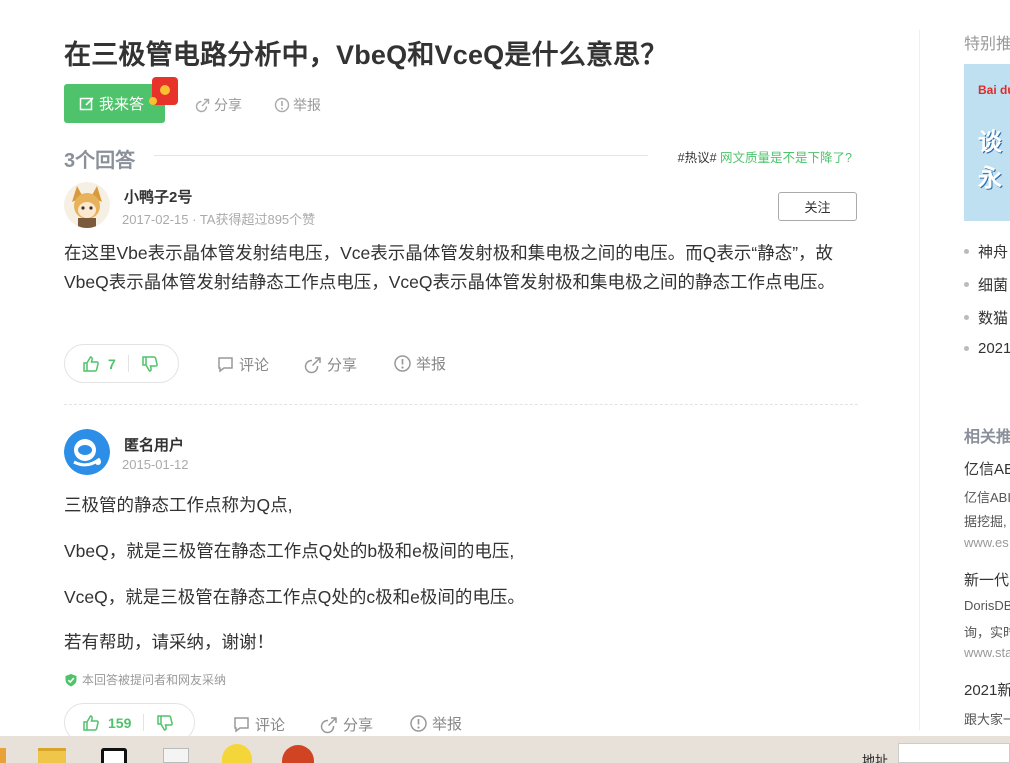  I want to click on adopted-badge: 本回答被提问者和网友采纳, so click(145, 679).